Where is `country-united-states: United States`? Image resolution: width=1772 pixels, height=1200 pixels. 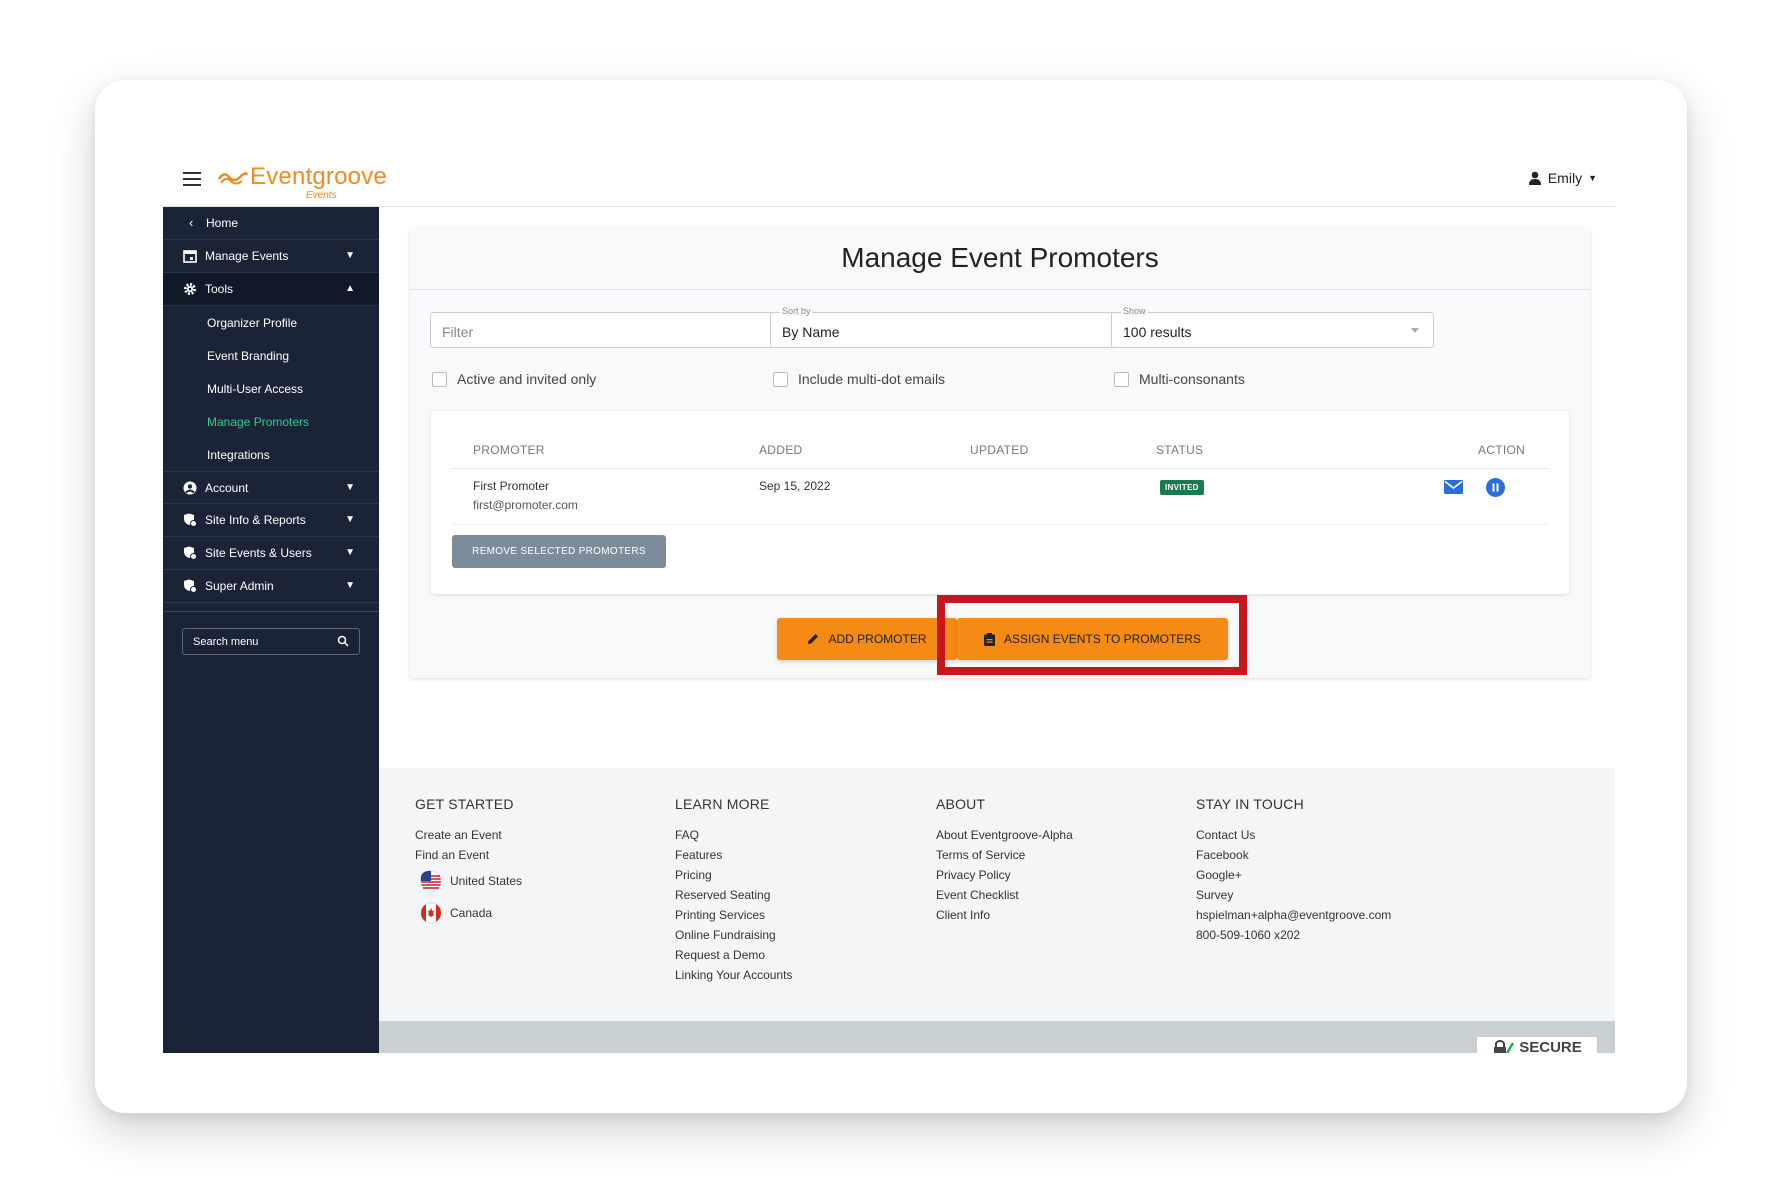
country-united-states: United States is located at coordinates (471, 881).